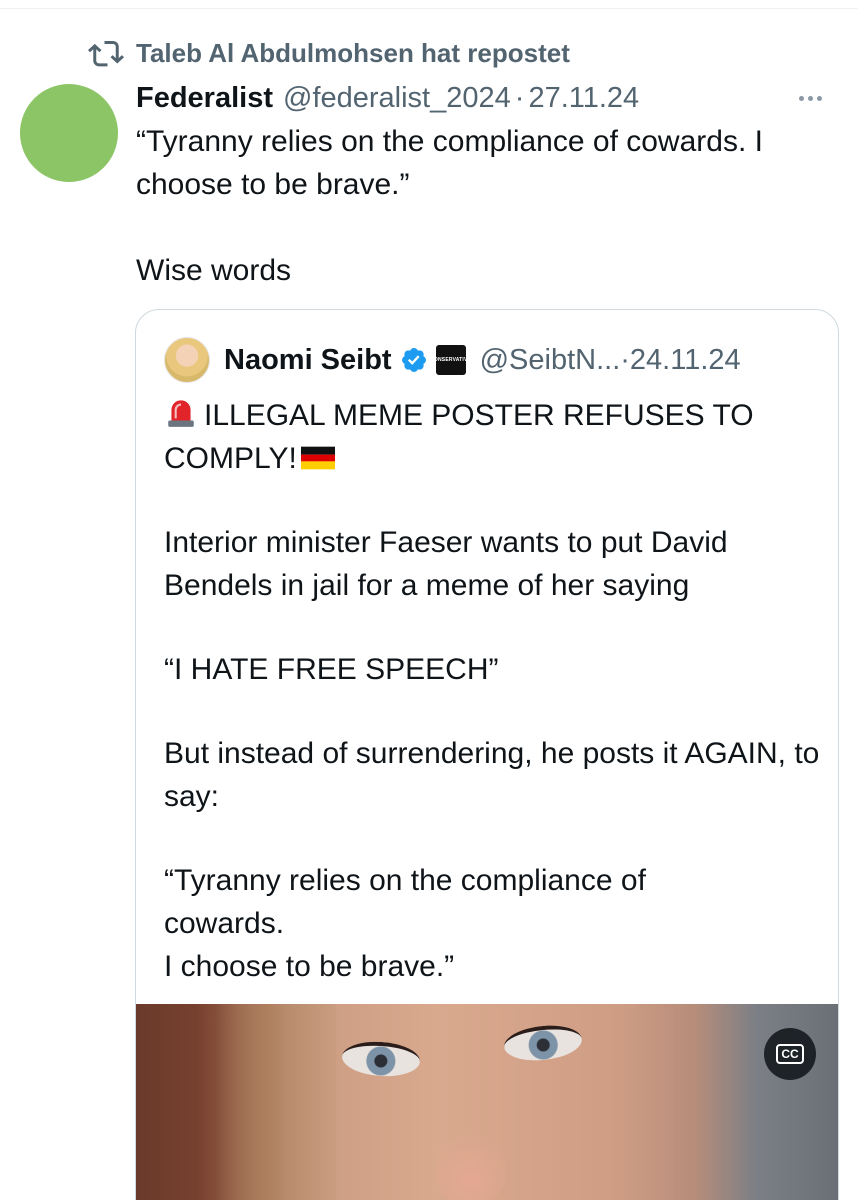 This screenshot has width=858, height=1200. What do you see at coordinates (317, 458) in the screenshot?
I see `german-flag-icon` at bounding box center [317, 458].